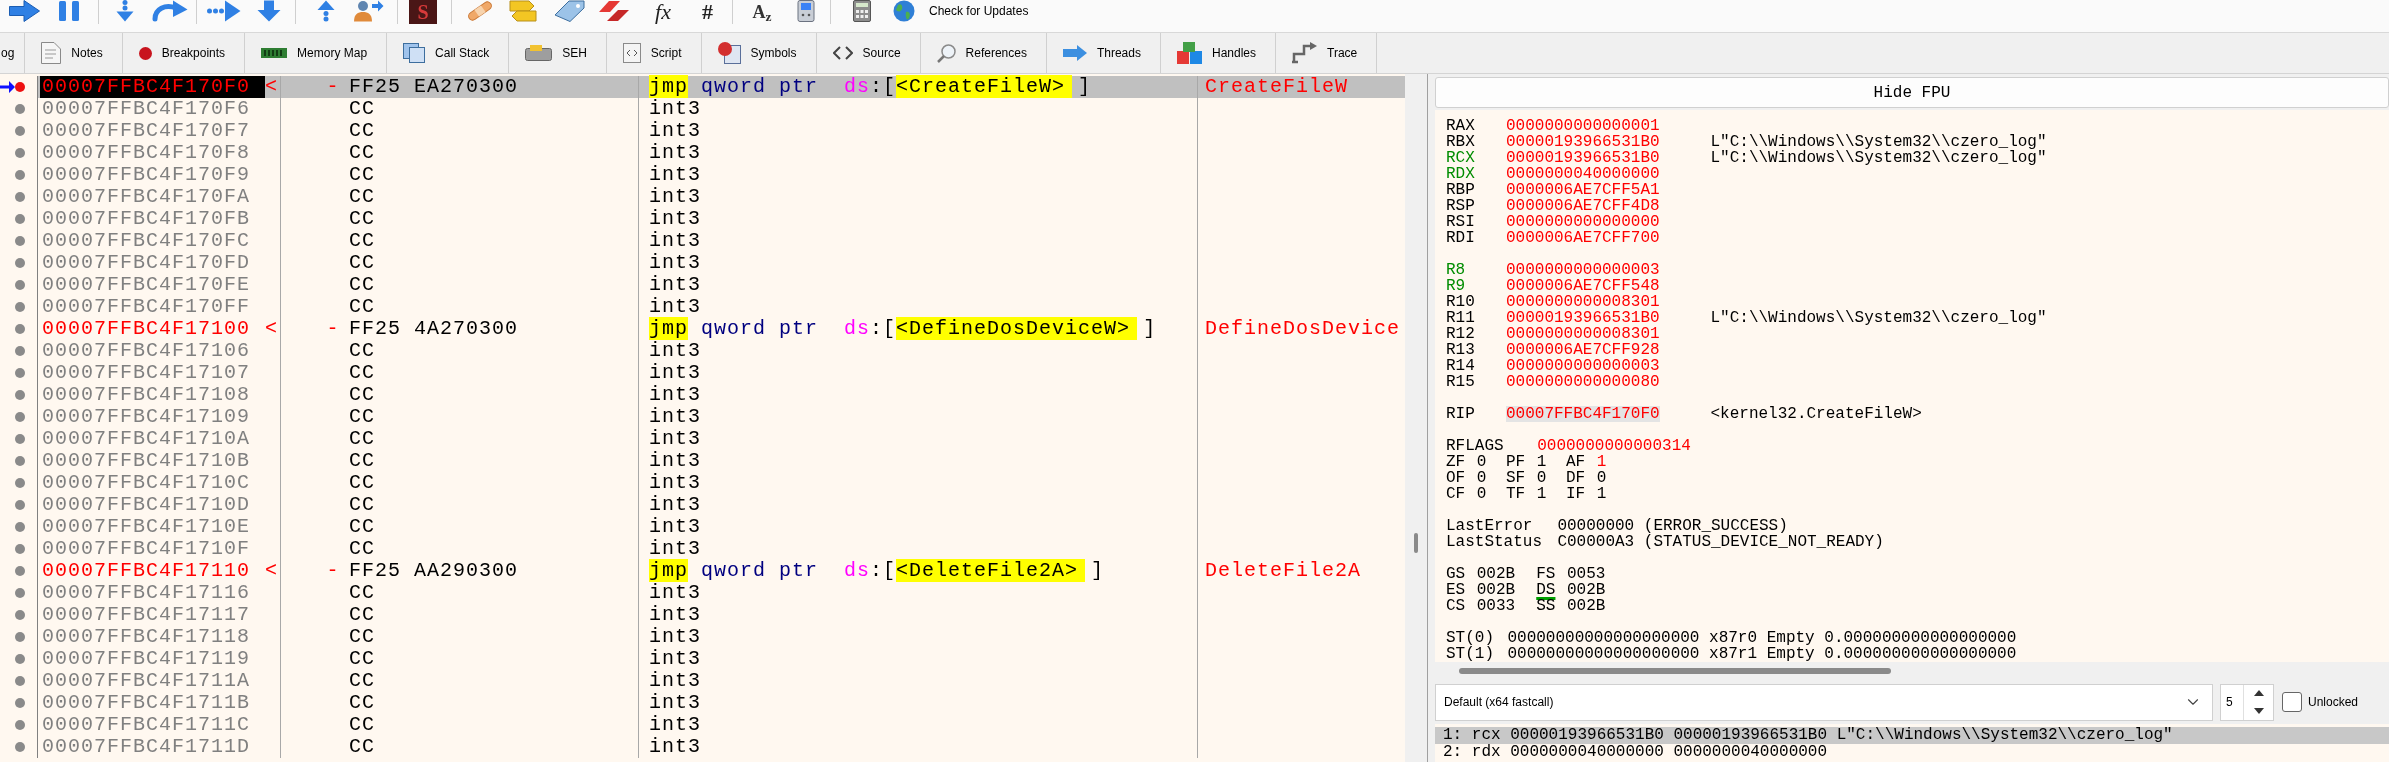 This screenshot has width=2389, height=762. Describe the element at coordinates (146, 241) in the screenshot. I see `address: 00007FFBC4F170FC` at that location.